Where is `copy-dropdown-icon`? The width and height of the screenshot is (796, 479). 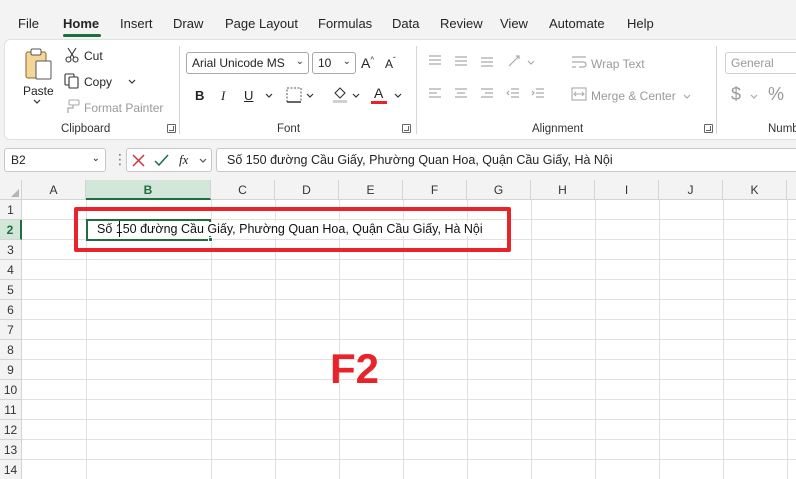
copy-dropdown-icon is located at coordinates (132, 82).